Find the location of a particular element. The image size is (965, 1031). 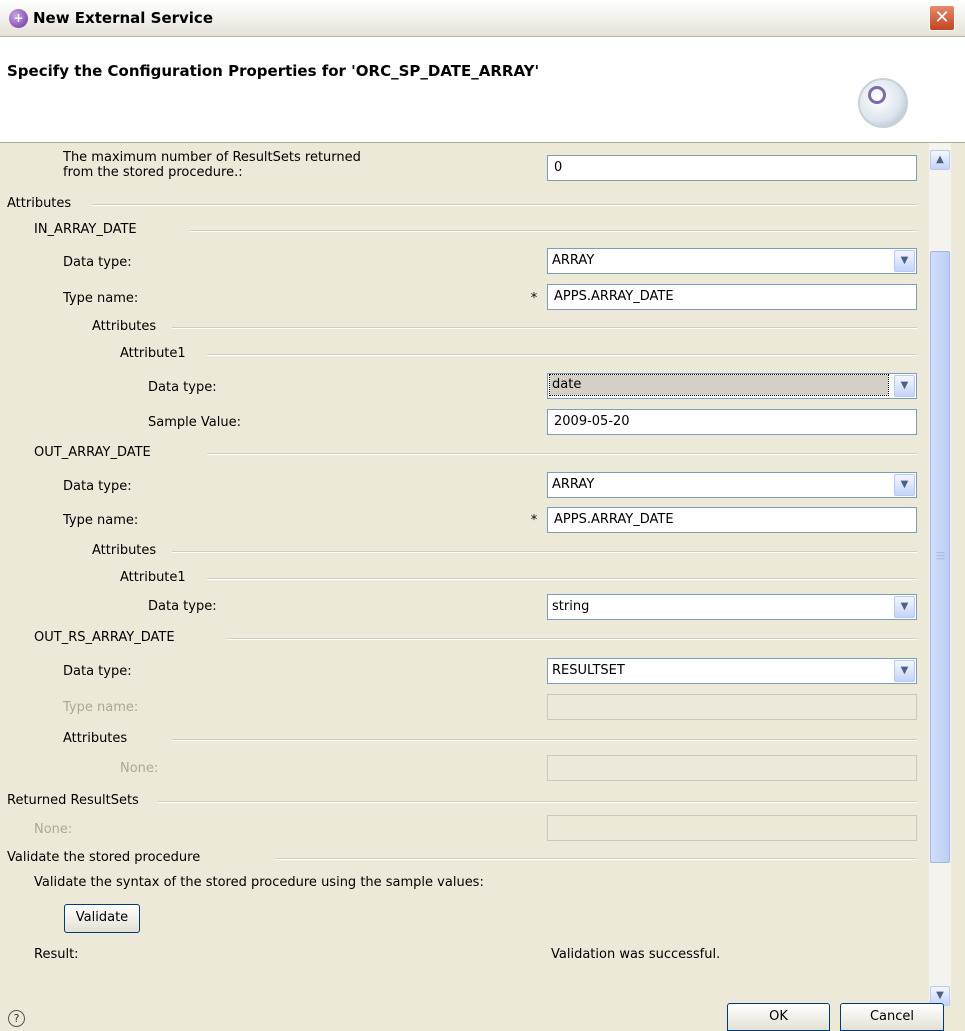

out-attributes-group-label: Attributes is located at coordinates (124, 550).